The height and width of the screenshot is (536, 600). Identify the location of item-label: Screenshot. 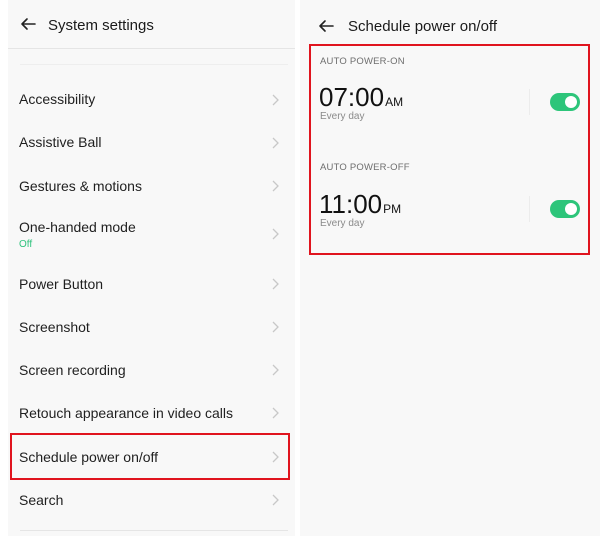
(54, 327).